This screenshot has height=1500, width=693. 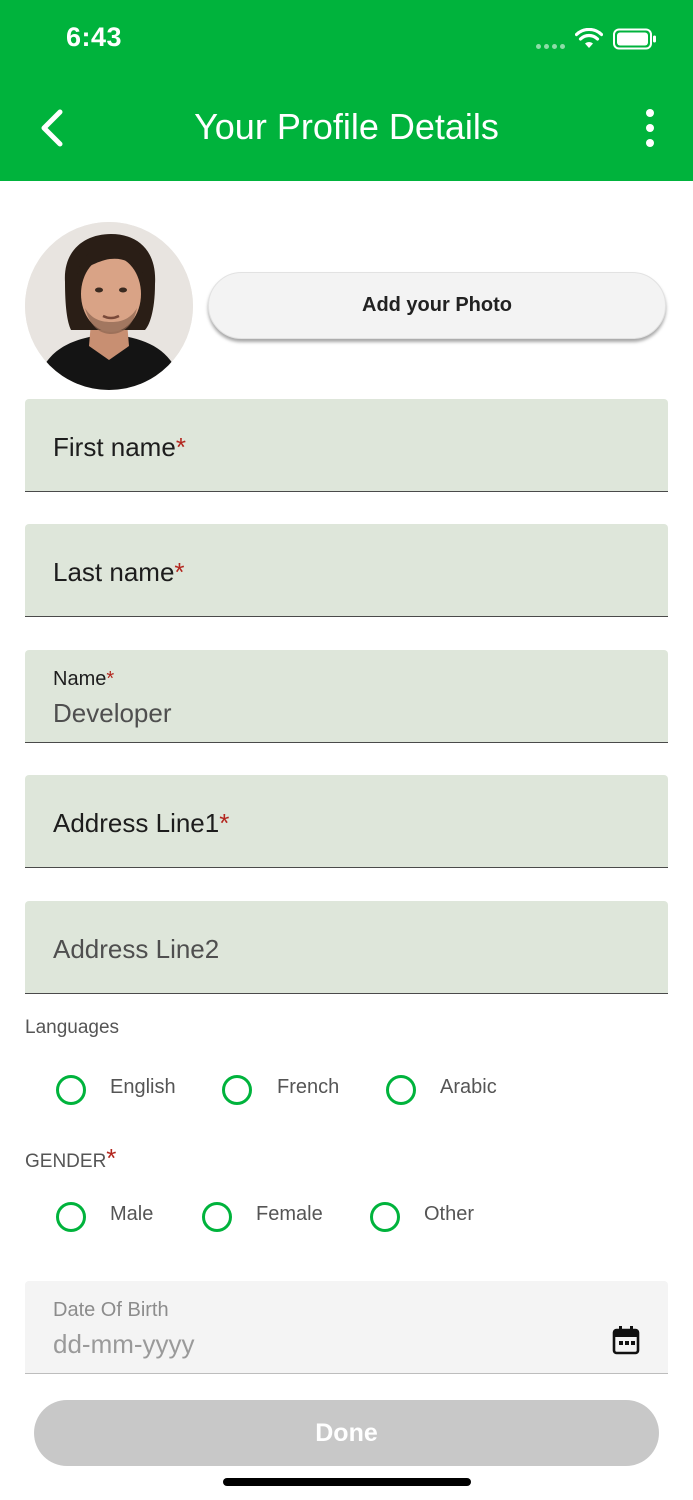 I want to click on address-line2-field: Address Line2, so click(x=346, y=947).